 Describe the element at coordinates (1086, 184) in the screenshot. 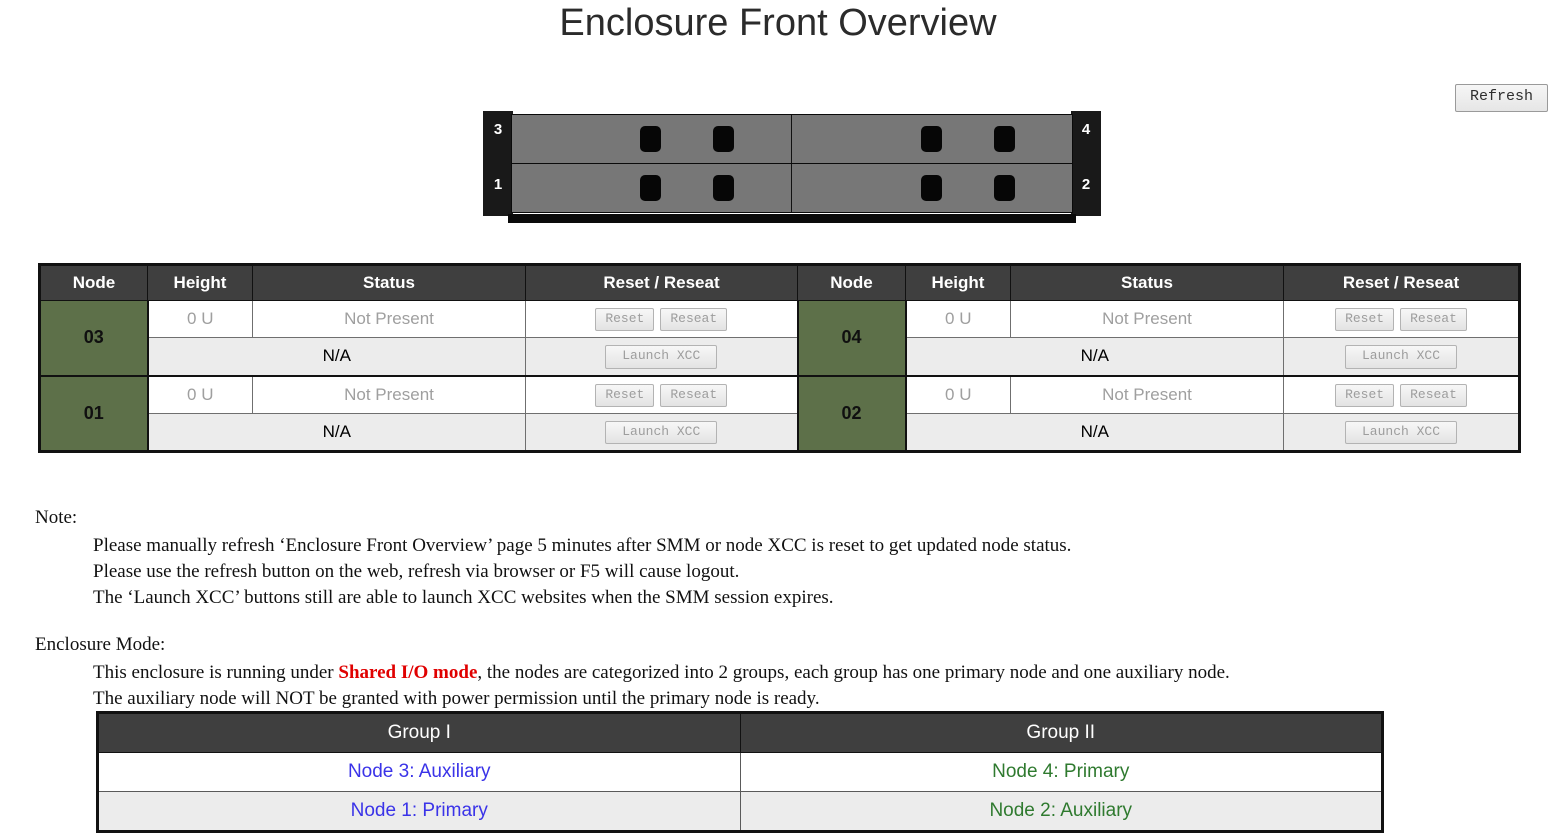

I see `bay-number-2: 2` at that location.